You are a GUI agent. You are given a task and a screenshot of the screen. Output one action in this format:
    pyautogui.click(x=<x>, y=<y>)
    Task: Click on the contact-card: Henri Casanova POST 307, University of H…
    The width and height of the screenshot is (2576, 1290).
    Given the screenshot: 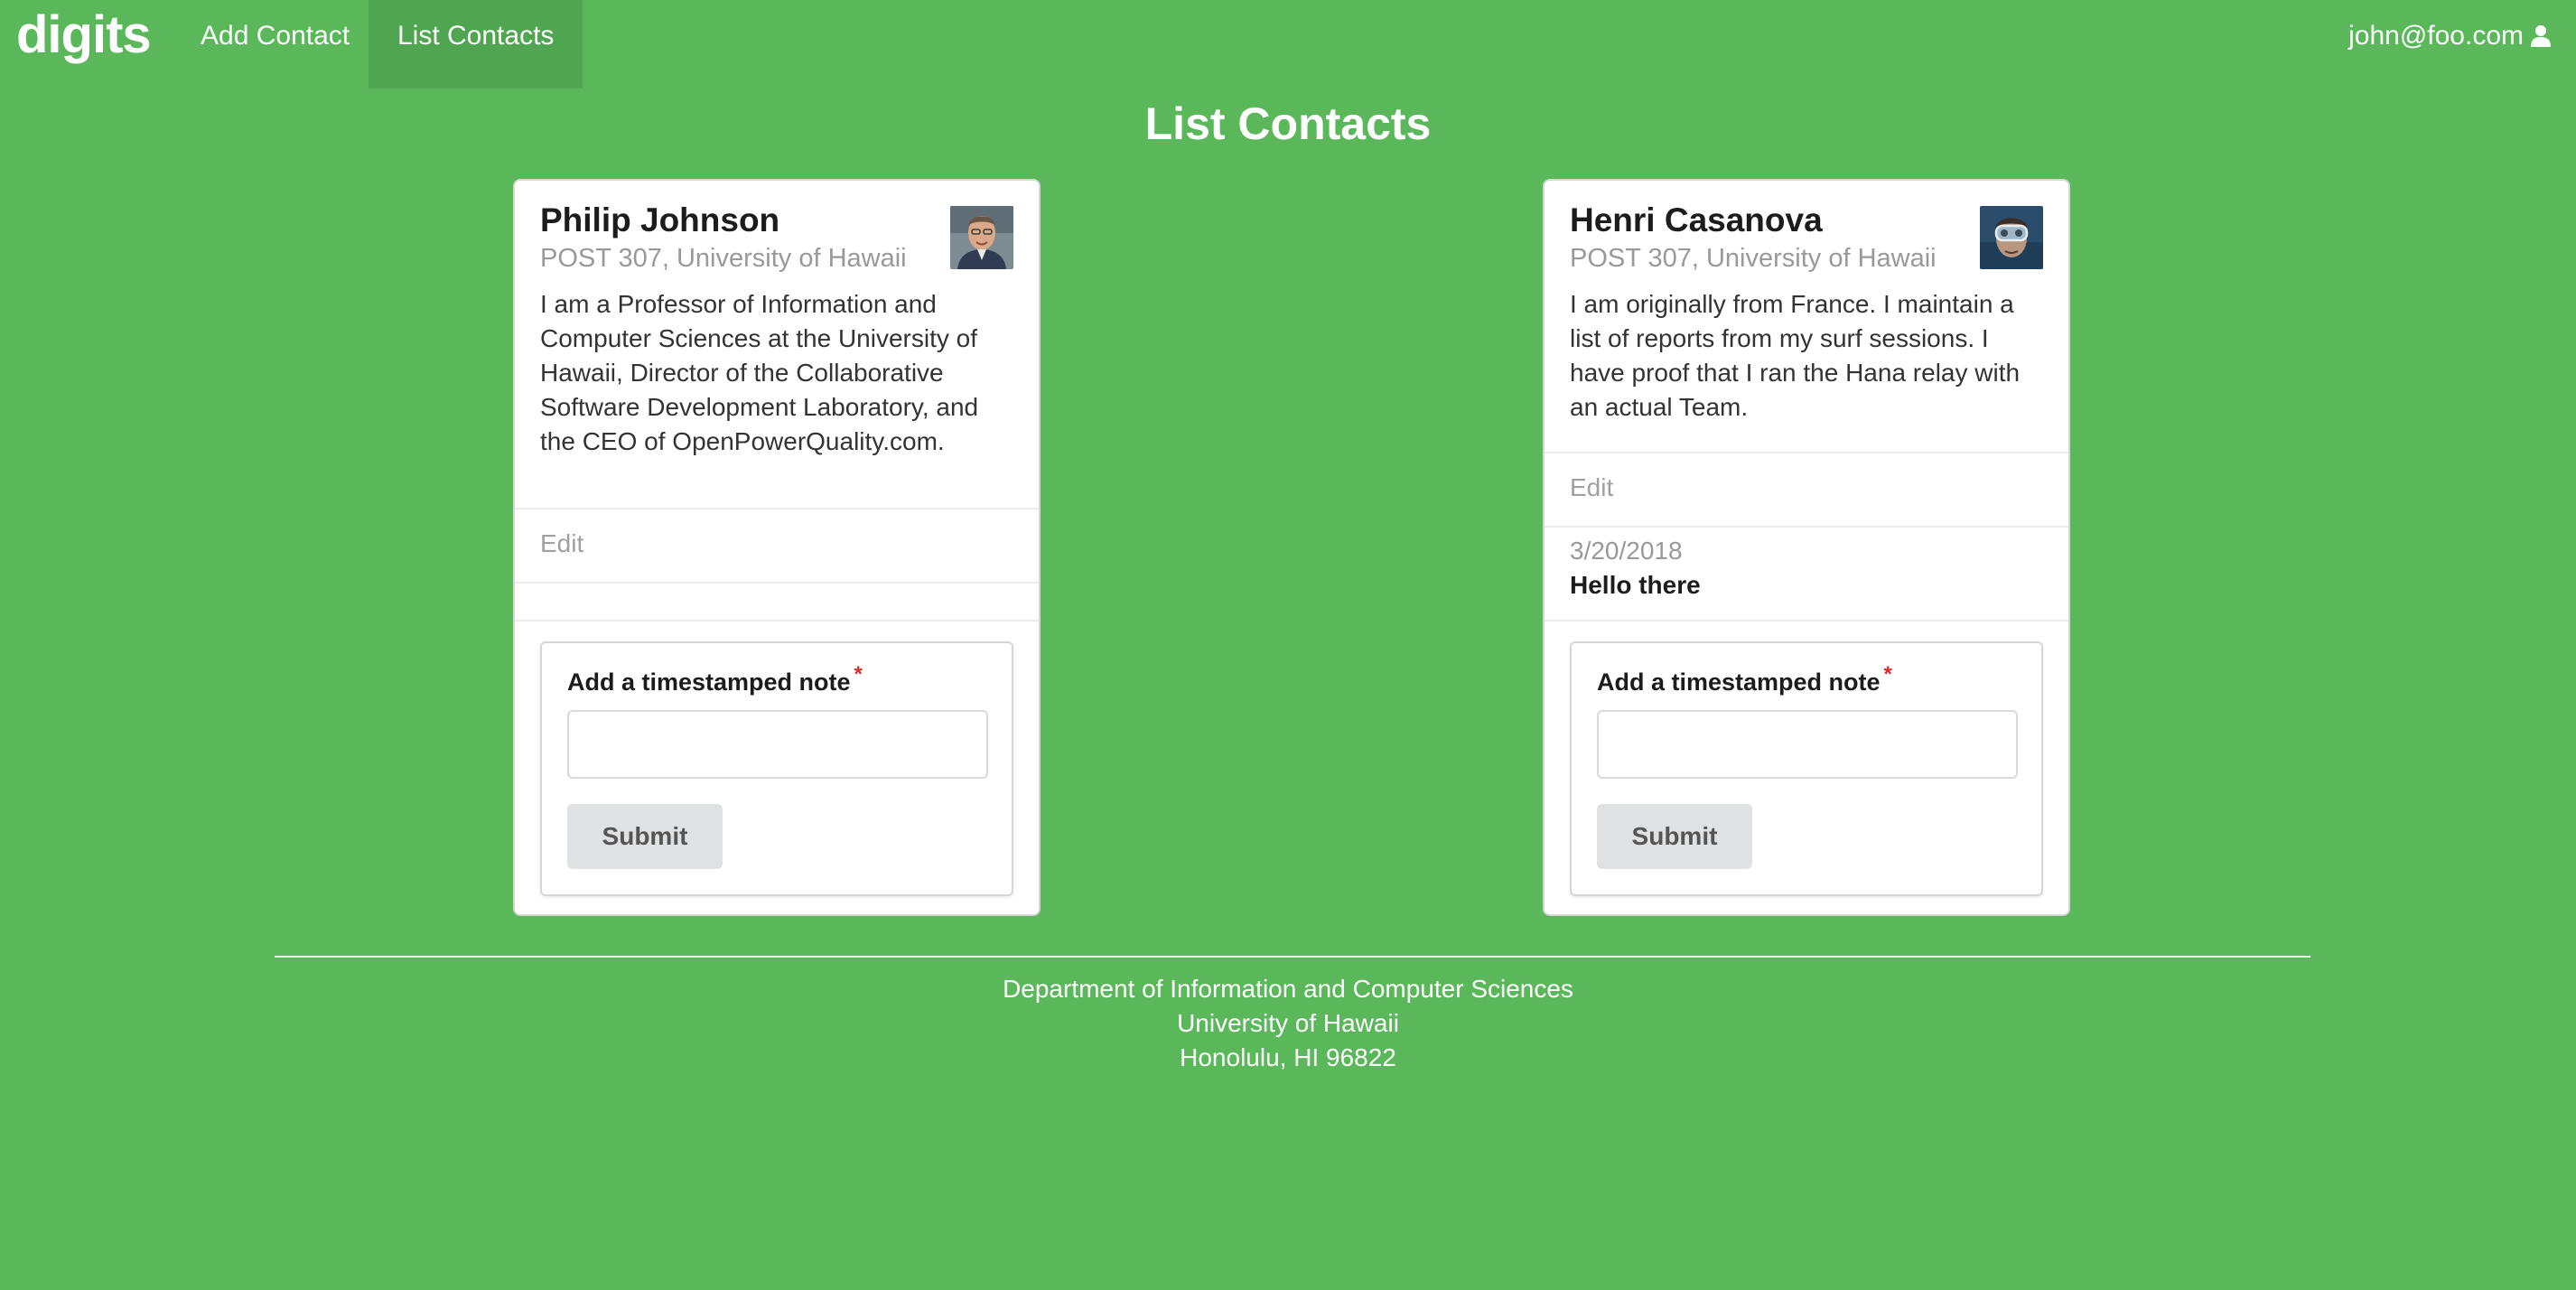 What is the action you would take?
    pyautogui.click(x=1806, y=547)
    